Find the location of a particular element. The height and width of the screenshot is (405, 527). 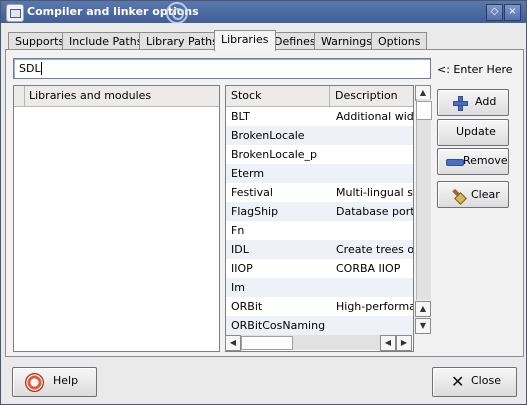

stock-horizontal-scrollbar: ◀ ◀ ▶ is located at coordinates (318, 343).